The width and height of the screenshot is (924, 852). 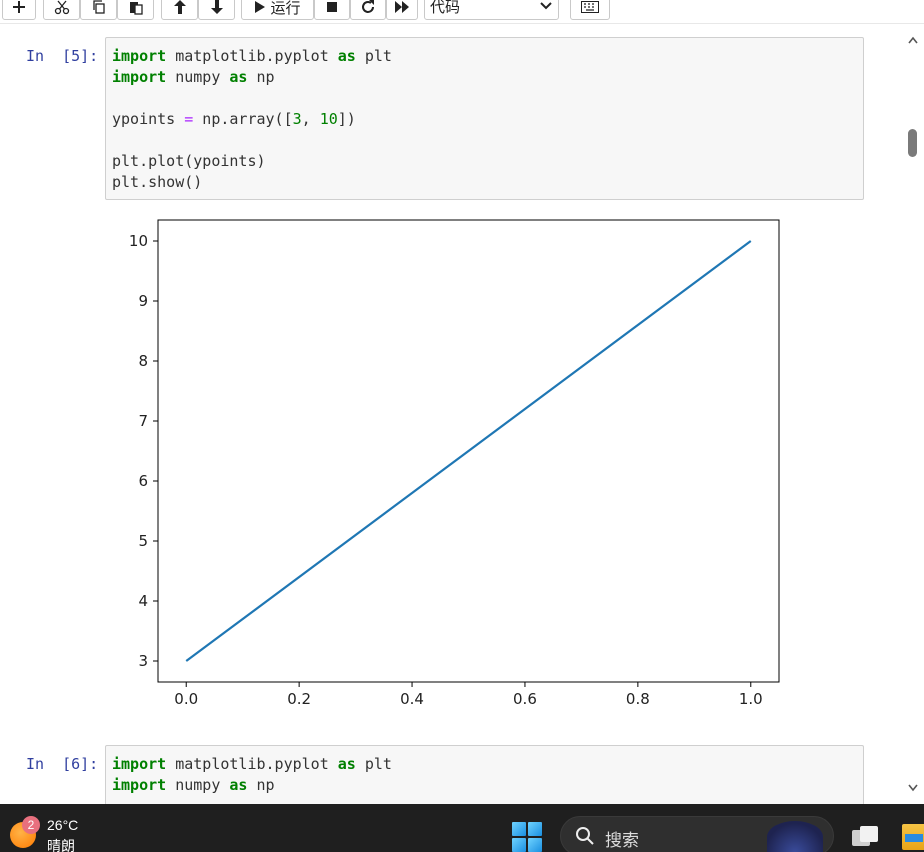 I want to click on arrow-down-icon, so click(x=216, y=7).